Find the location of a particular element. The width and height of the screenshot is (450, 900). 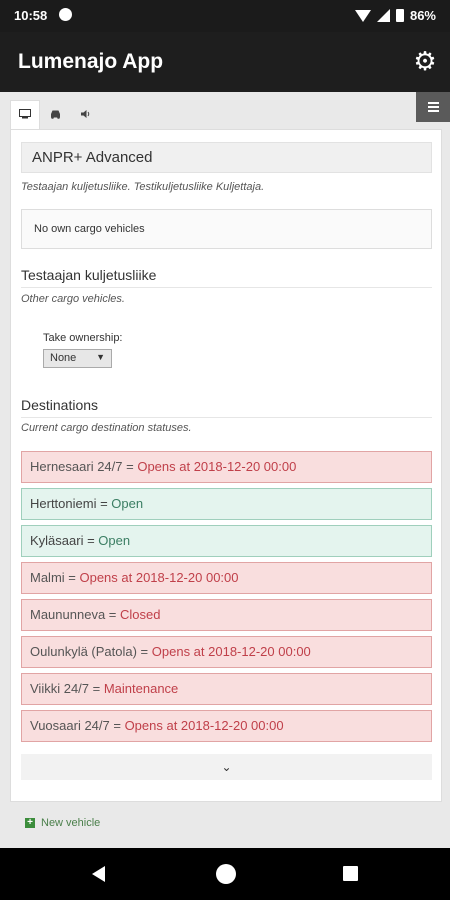

ownership-select-value: None is located at coordinates (63, 358).